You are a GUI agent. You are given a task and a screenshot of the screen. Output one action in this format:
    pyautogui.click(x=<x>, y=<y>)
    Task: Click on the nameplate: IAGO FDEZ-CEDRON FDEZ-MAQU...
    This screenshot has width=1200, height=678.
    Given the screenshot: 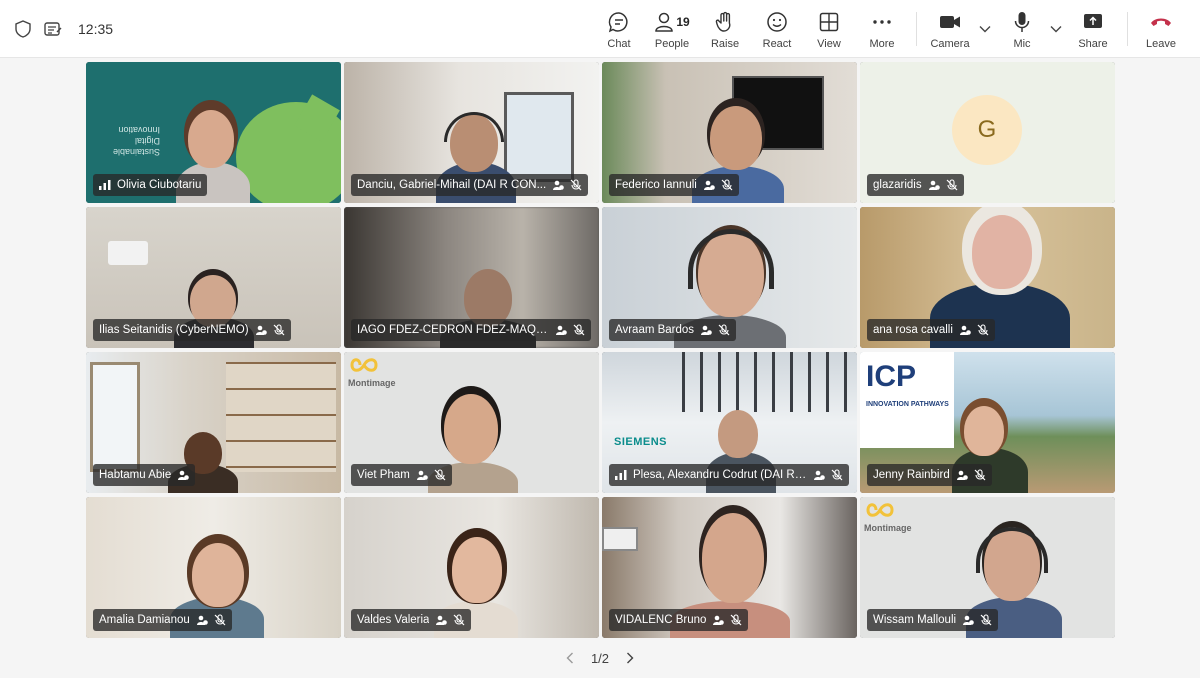 What is the action you would take?
    pyautogui.click(x=471, y=330)
    